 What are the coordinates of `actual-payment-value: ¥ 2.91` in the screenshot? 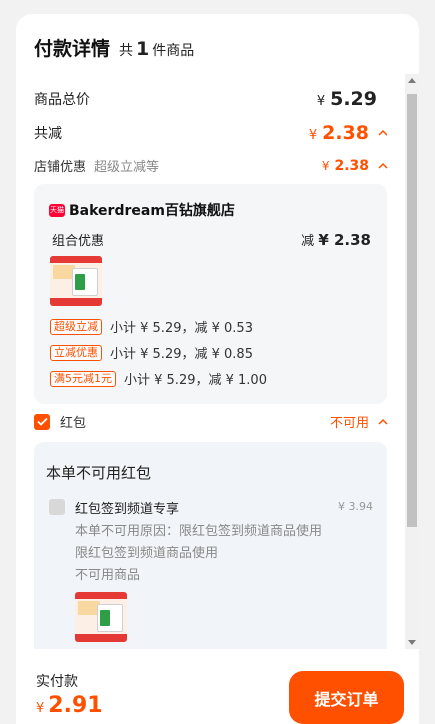 It's located at (69, 705).